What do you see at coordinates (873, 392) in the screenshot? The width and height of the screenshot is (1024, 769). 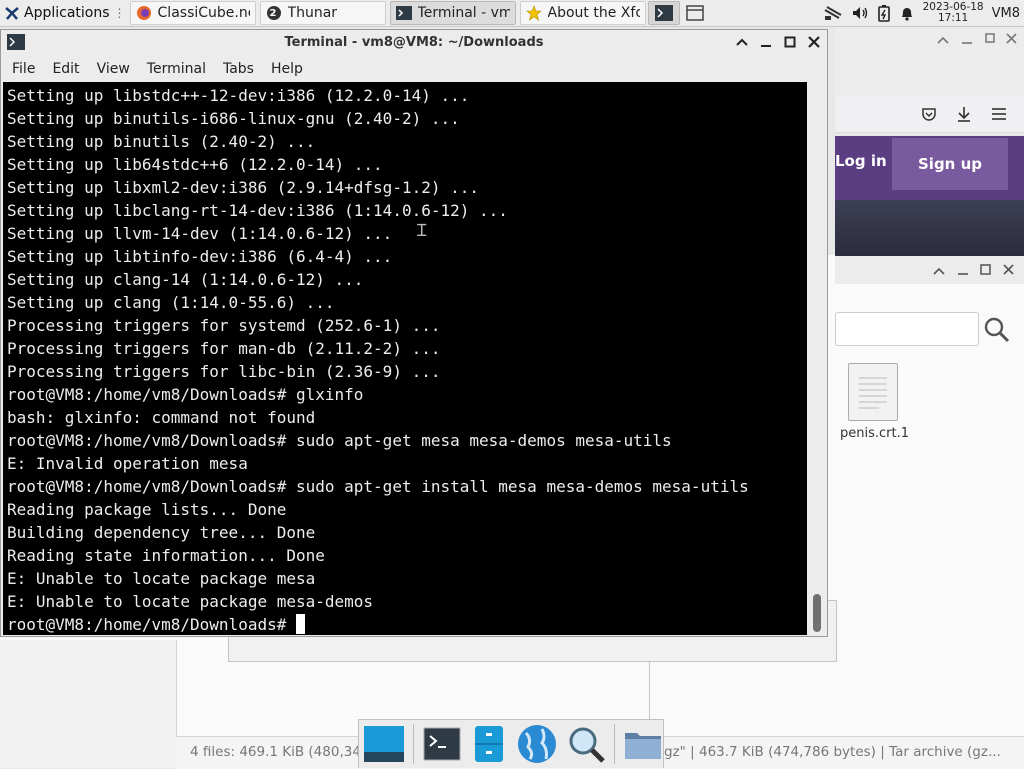 I see `file-icon` at bounding box center [873, 392].